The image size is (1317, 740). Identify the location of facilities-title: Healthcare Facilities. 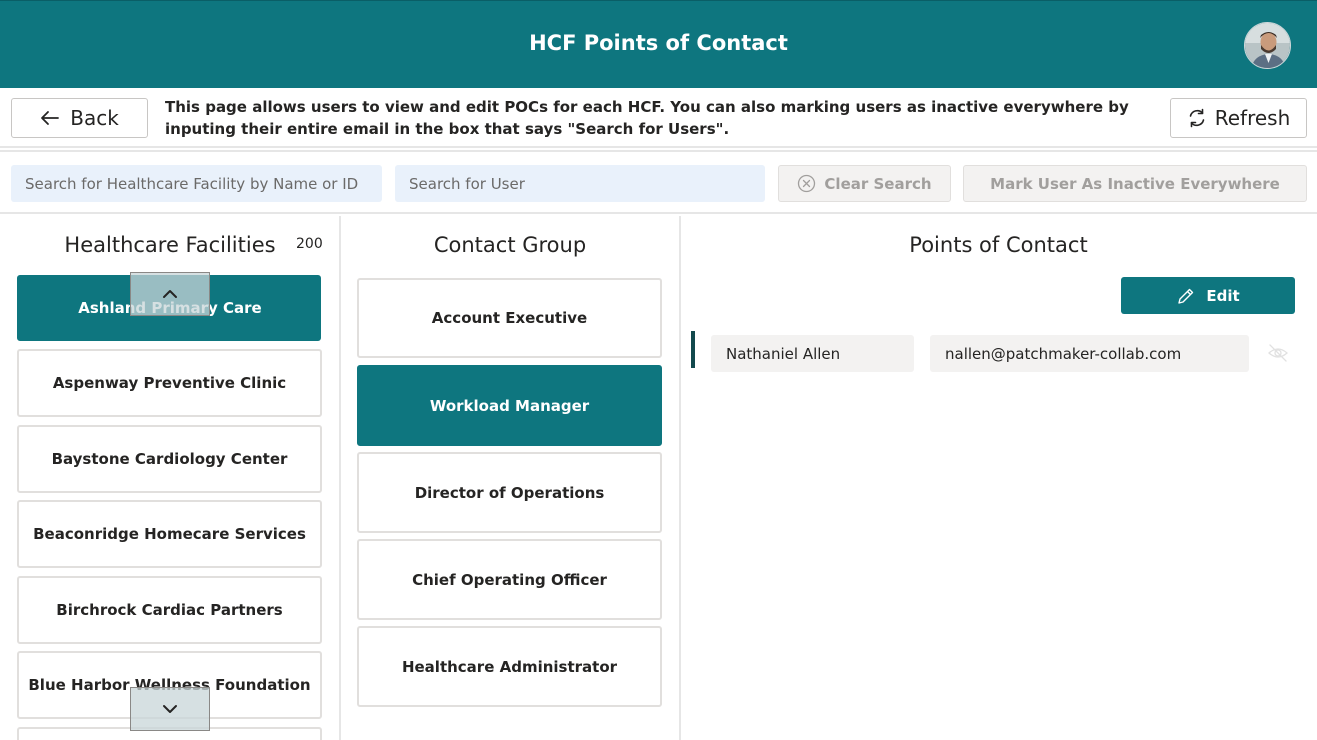
(170, 245).